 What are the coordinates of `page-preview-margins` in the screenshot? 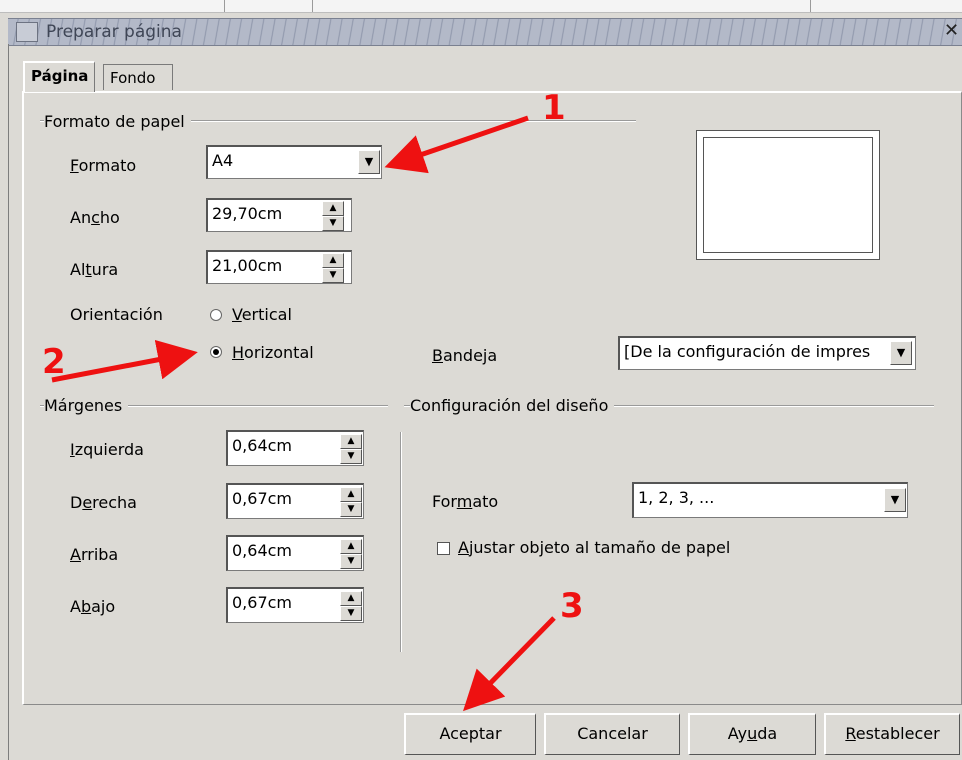 It's located at (788, 195).